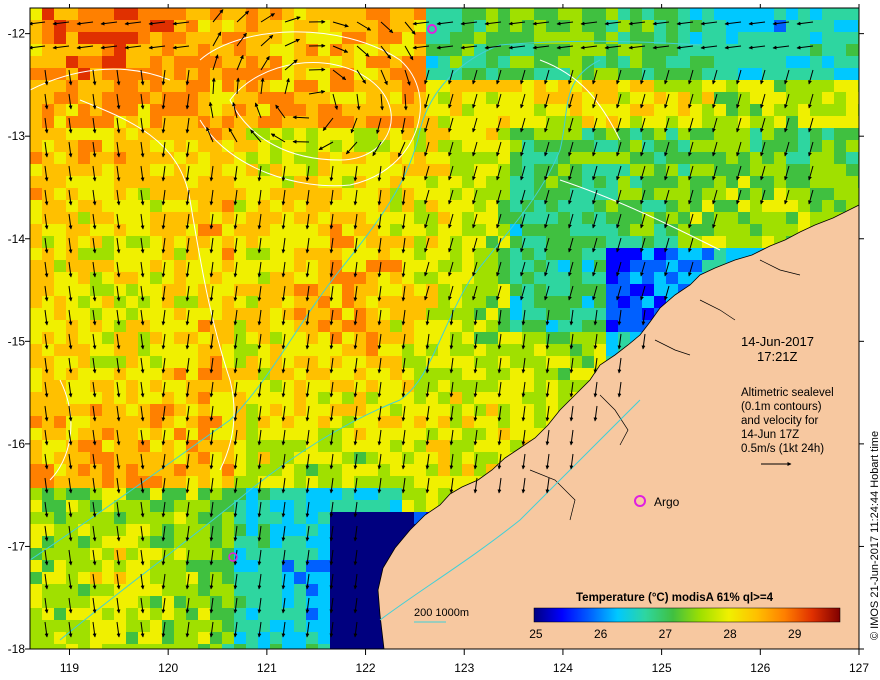 The image size is (880, 680). What do you see at coordinates (662, 668) in the screenshot?
I see `longitude-tick-label: 125` at bounding box center [662, 668].